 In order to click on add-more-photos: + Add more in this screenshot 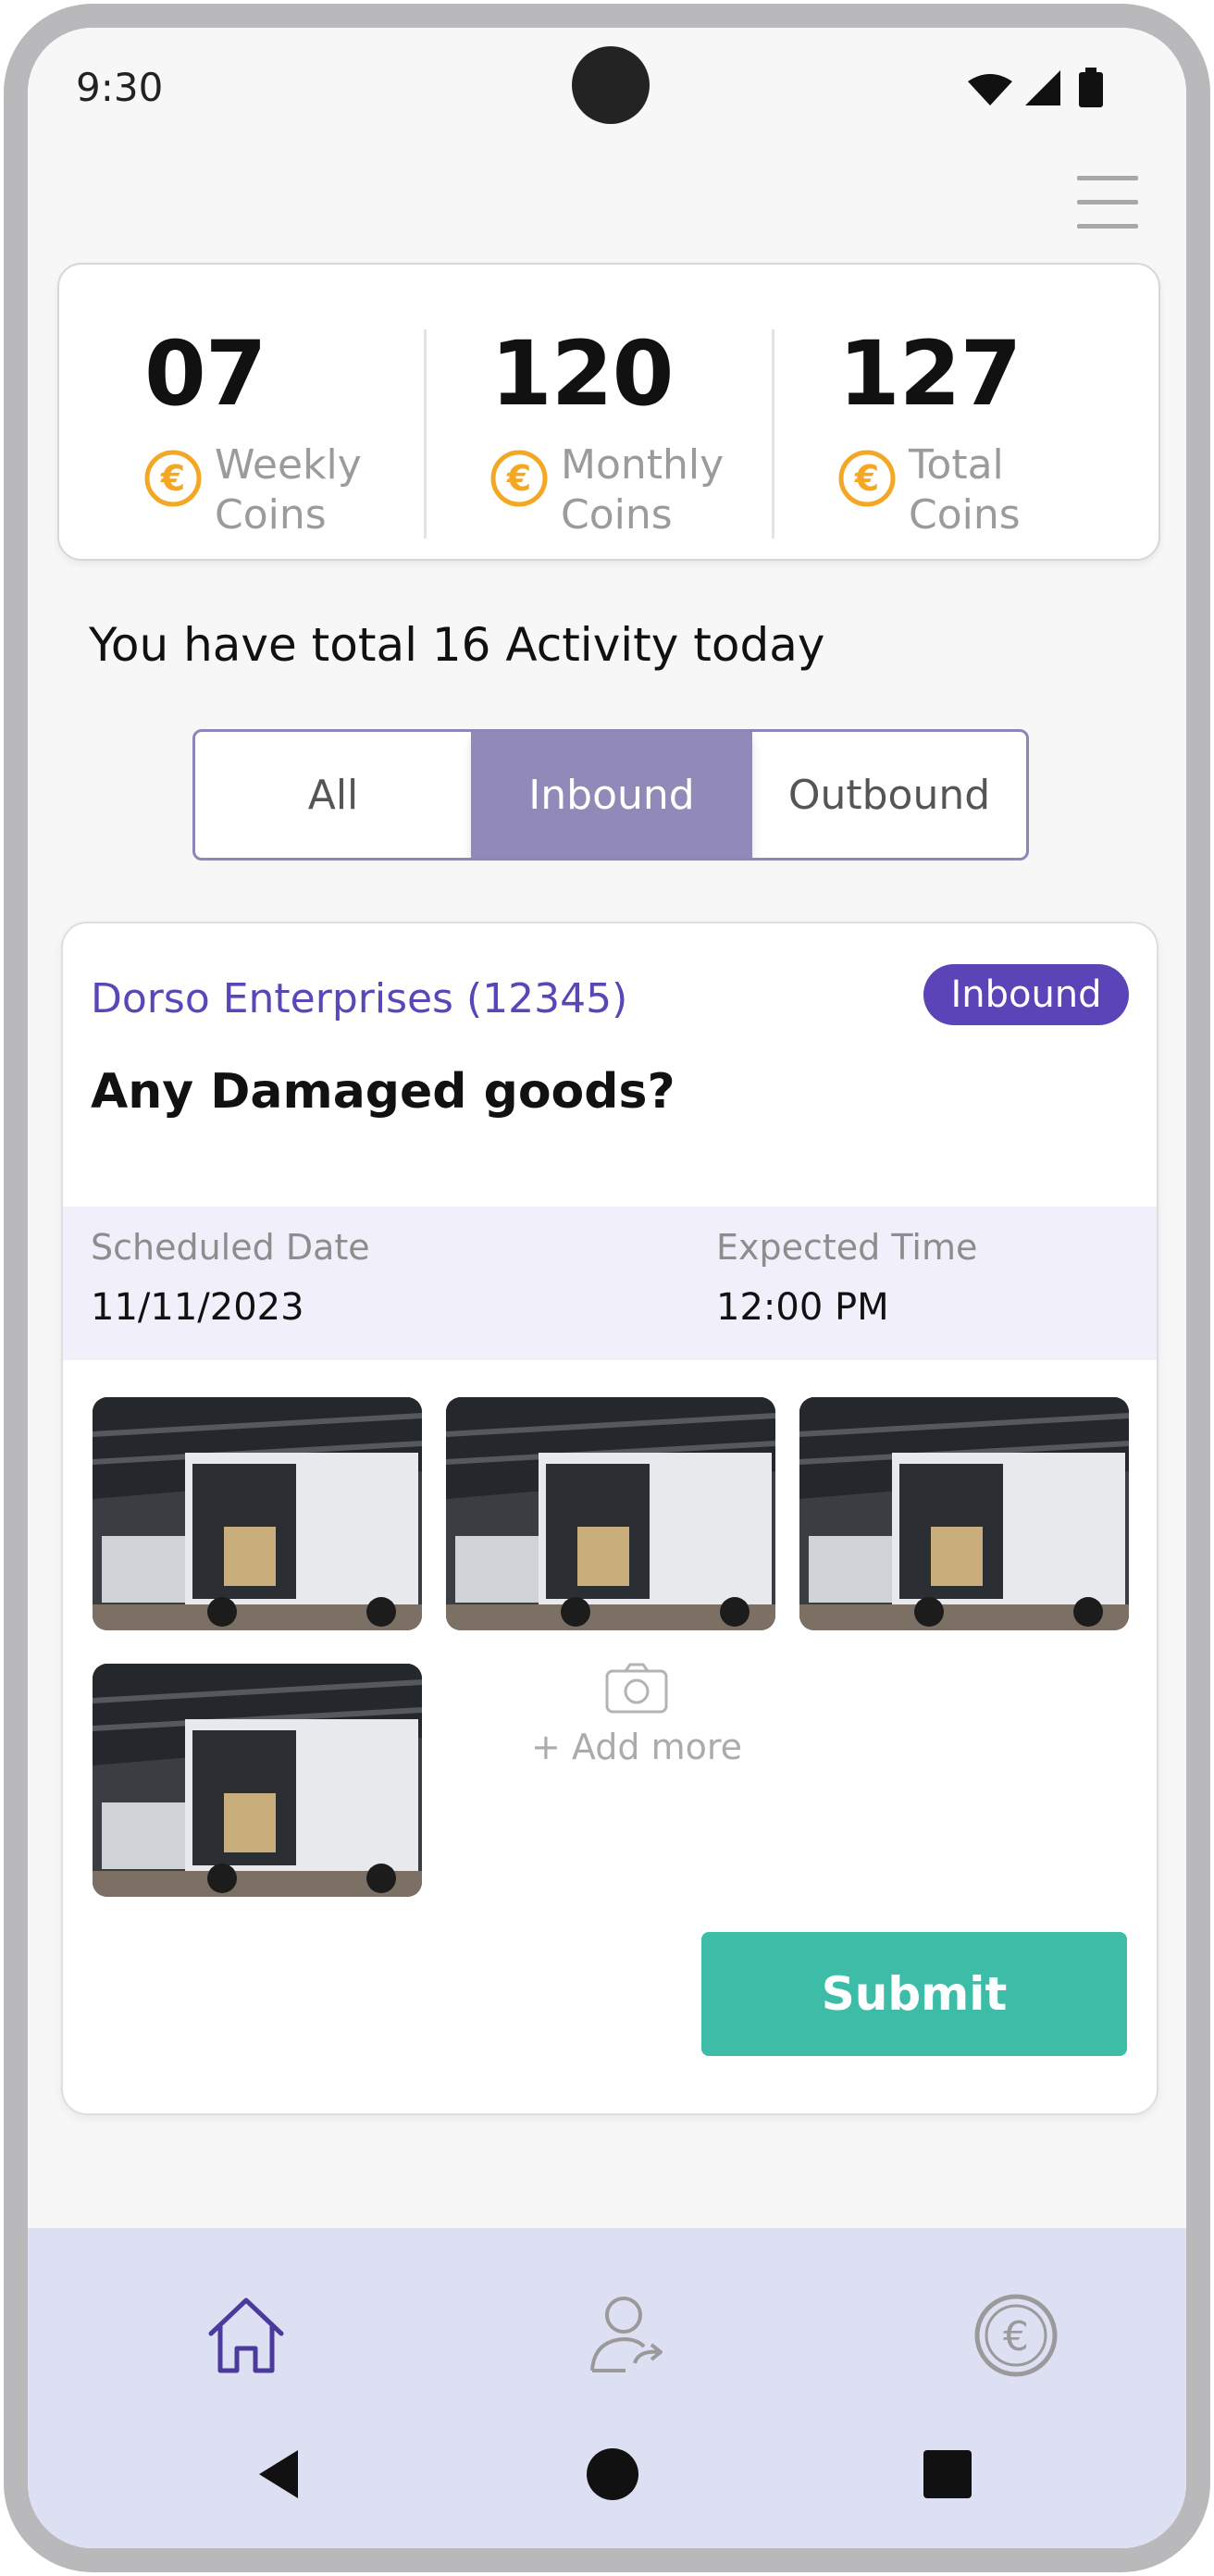, I will do `click(637, 1754)`.